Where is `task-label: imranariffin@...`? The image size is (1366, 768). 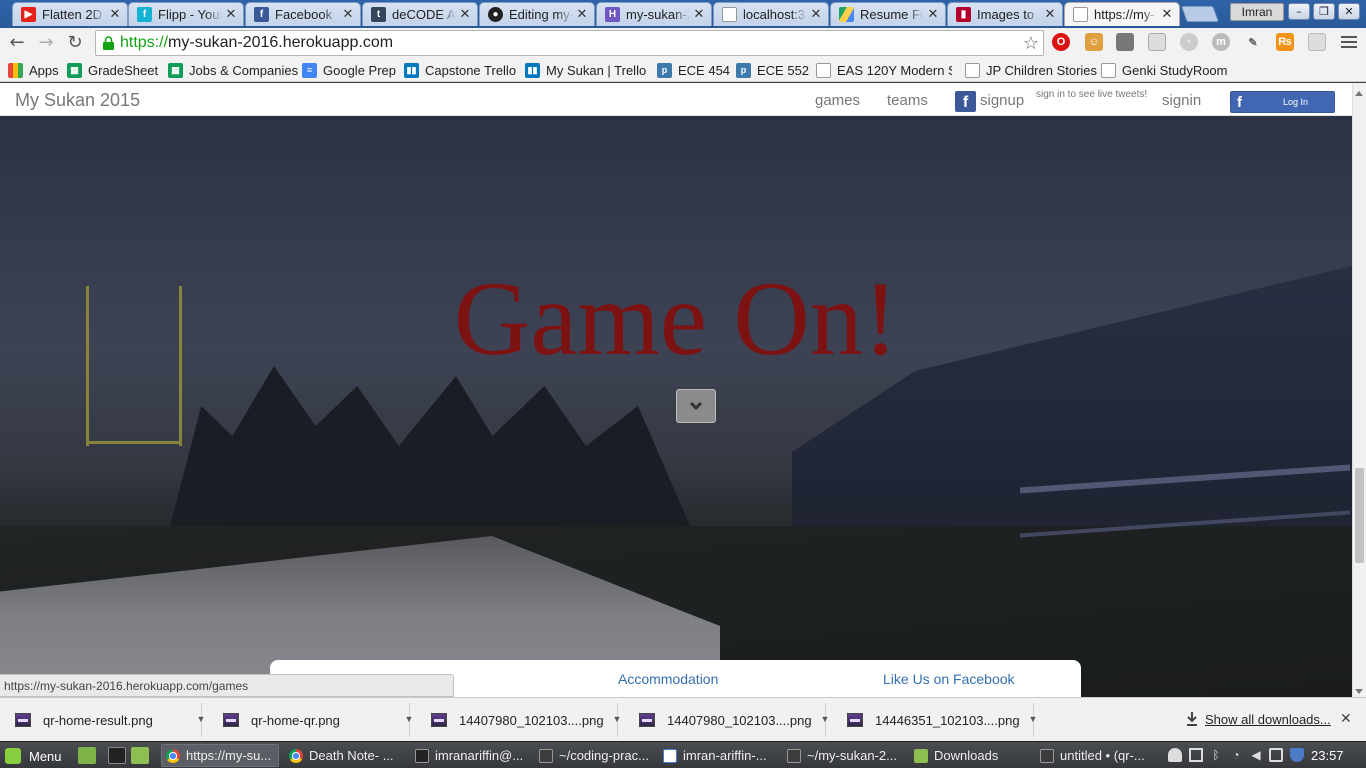 task-label: imranariffin@... is located at coordinates (479, 755).